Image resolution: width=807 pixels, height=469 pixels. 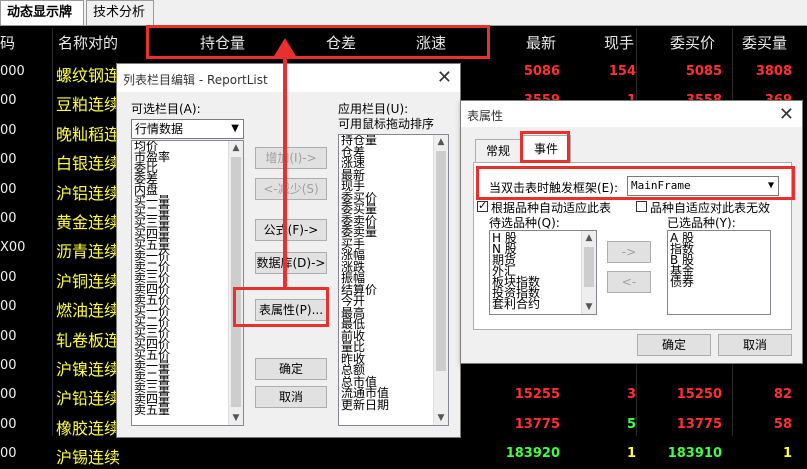 What do you see at coordinates (386, 124) in the screenshot?
I see `applied-columns-hint: 可用鼠标拖动排序` at bounding box center [386, 124].